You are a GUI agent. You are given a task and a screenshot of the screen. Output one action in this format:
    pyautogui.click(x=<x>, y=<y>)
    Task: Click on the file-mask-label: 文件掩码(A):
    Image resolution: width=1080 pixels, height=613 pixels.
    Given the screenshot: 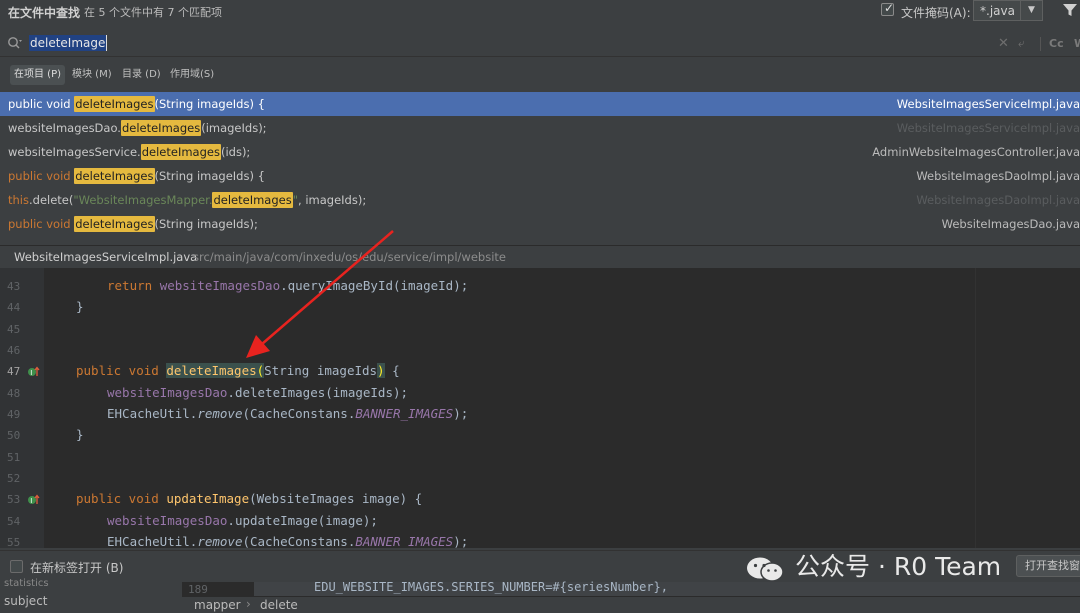 What is the action you would take?
    pyautogui.click(x=936, y=13)
    